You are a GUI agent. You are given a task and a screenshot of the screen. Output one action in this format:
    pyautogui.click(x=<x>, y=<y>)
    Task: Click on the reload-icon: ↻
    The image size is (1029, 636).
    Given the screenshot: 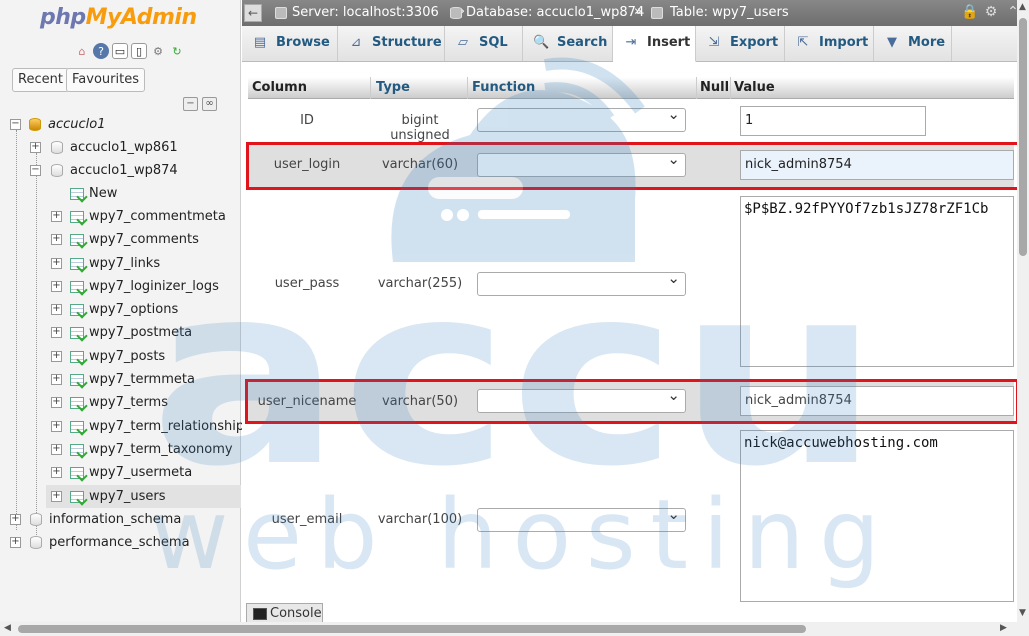 What is the action you would take?
    pyautogui.click(x=177, y=51)
    